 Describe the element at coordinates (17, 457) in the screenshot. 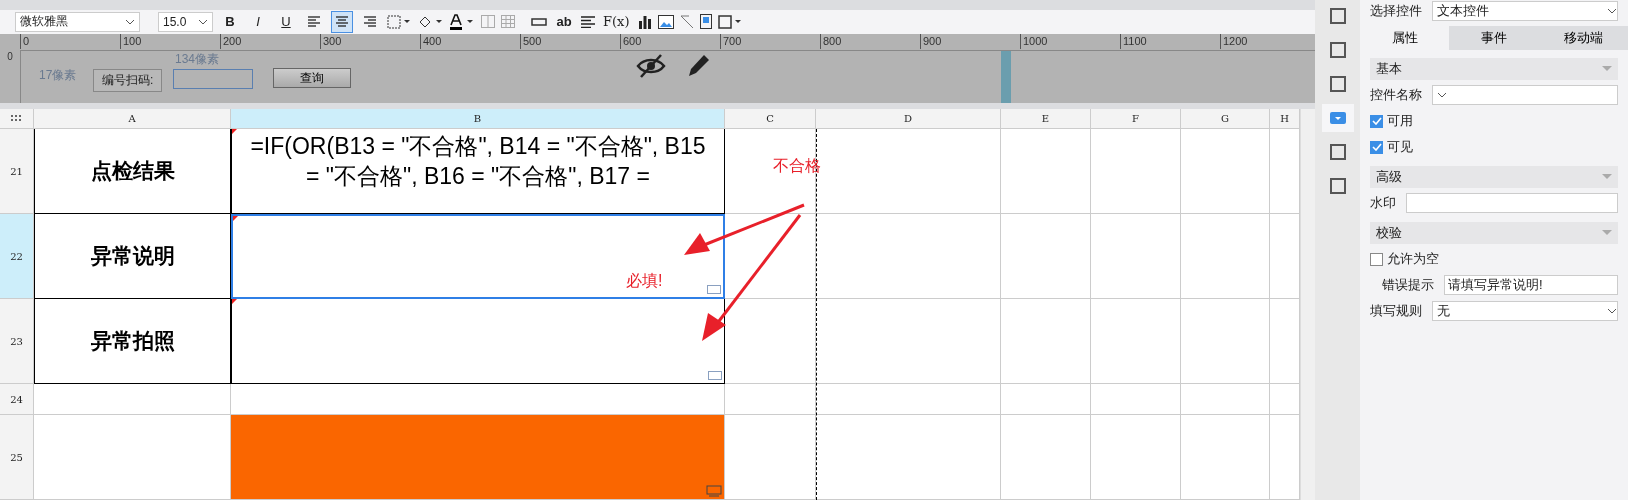

I see `row-header: 25` at that location.